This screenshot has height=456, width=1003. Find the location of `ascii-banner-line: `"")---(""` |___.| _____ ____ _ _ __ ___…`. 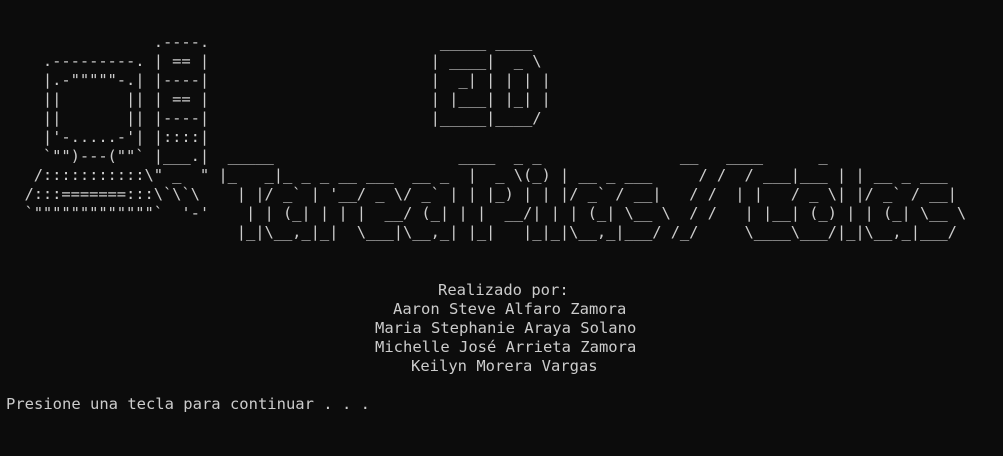

ascii-banner-line: `"")---(""` |___.| _____ ____ _ _ __ ___… is located at coordinates (417, 156).